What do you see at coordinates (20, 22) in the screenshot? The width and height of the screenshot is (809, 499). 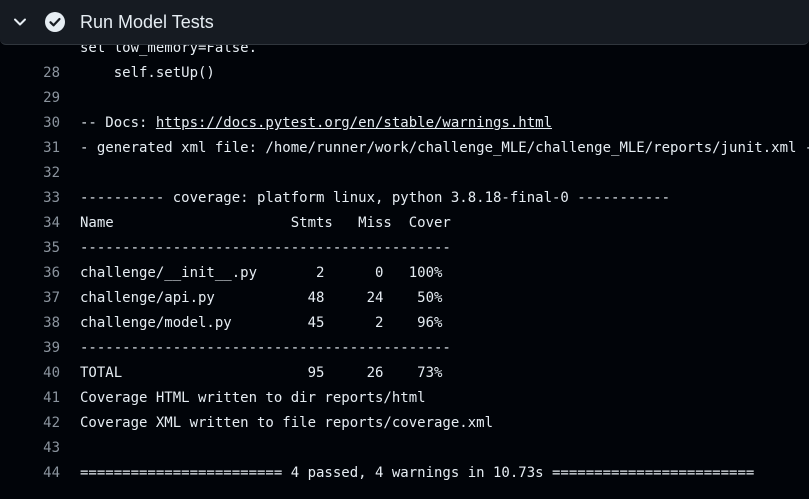 I see `chevron-down-icon` at bounding box center [20, 22].